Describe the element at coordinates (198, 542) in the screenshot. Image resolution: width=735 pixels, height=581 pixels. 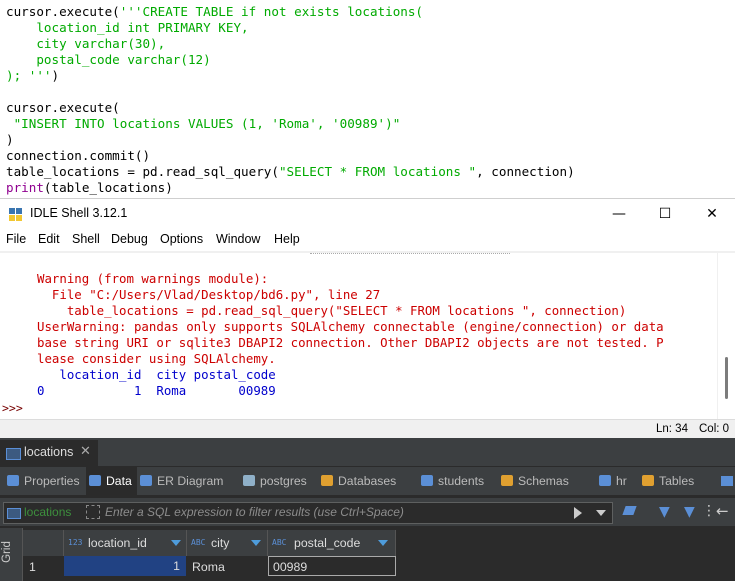
I see `text-type-icon: ABC` at that location.